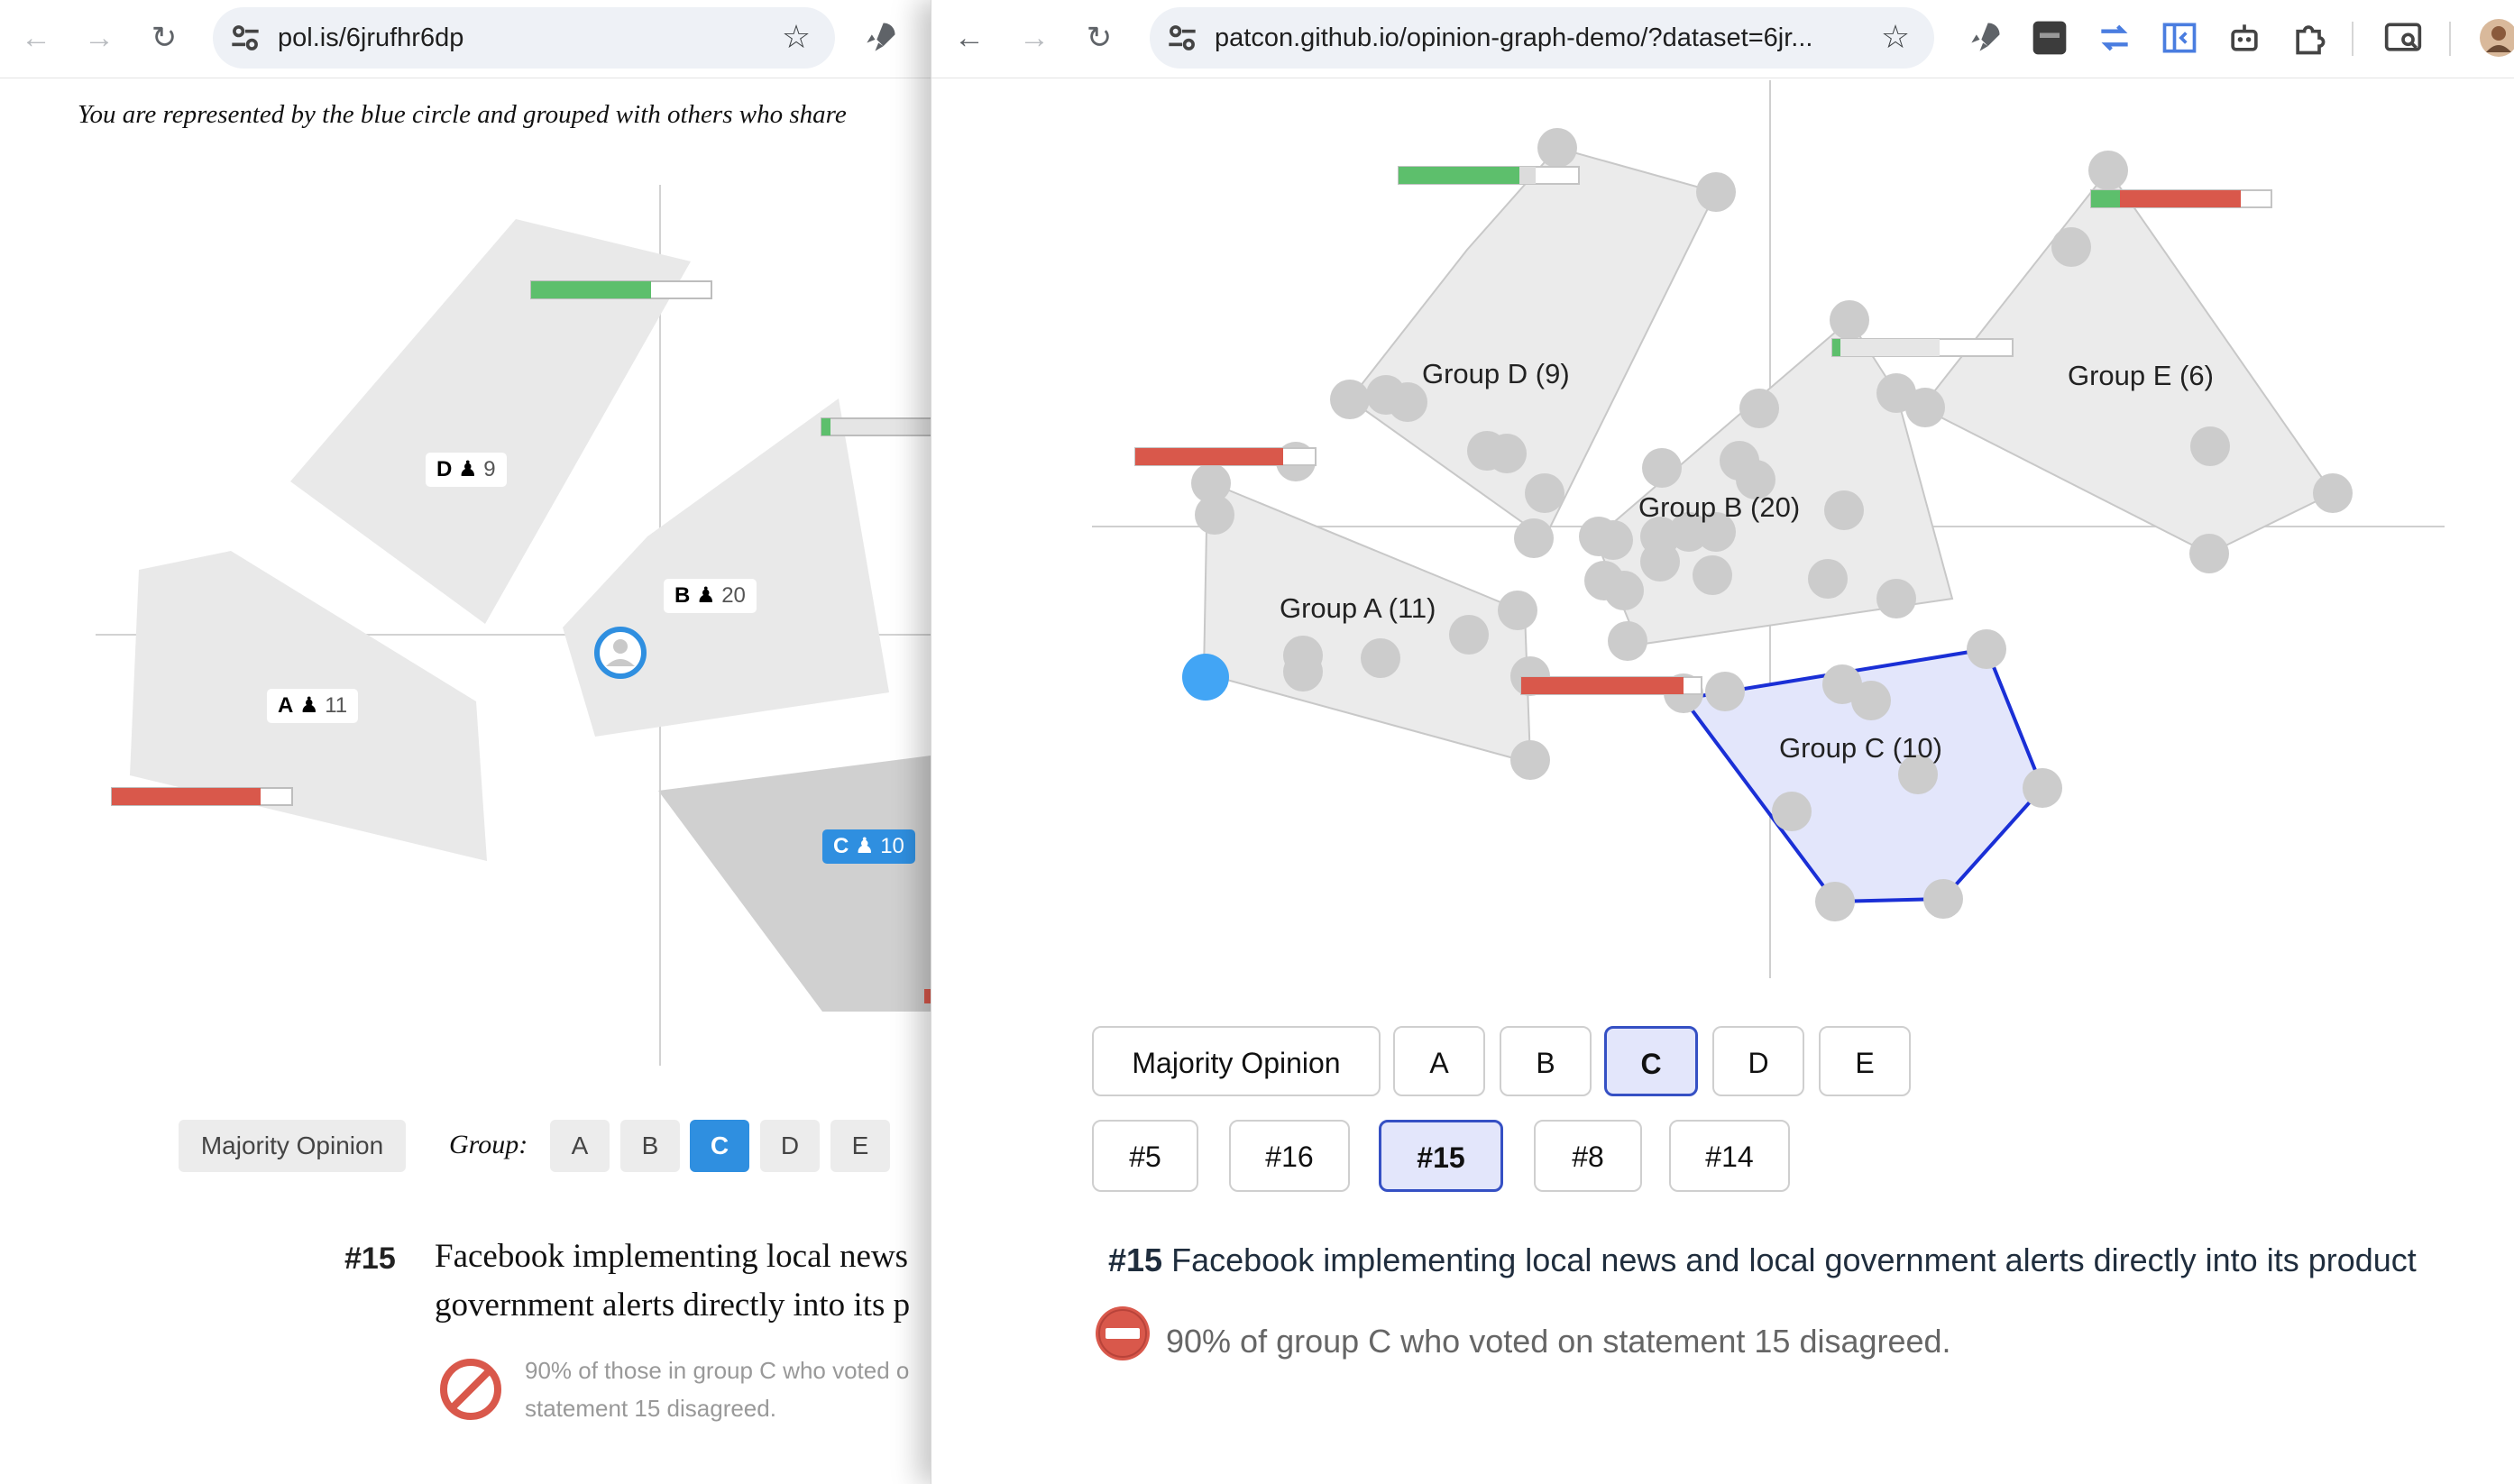 This screenshot has height=1484, width=2514. What do you see at coordinates (1489, 175) in the screenshot?
I see `demo-bar-d` at bounding box center [1489, 175].